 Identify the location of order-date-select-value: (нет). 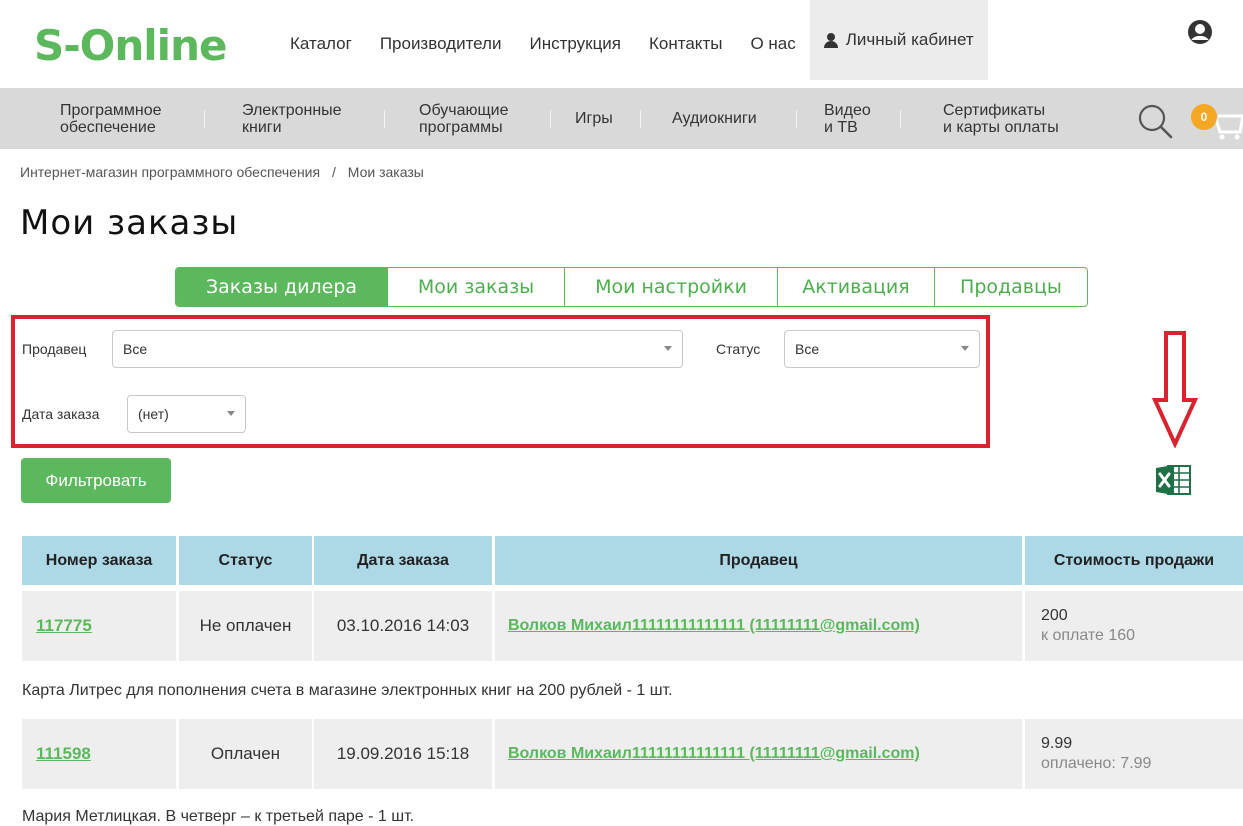
(153, 414).